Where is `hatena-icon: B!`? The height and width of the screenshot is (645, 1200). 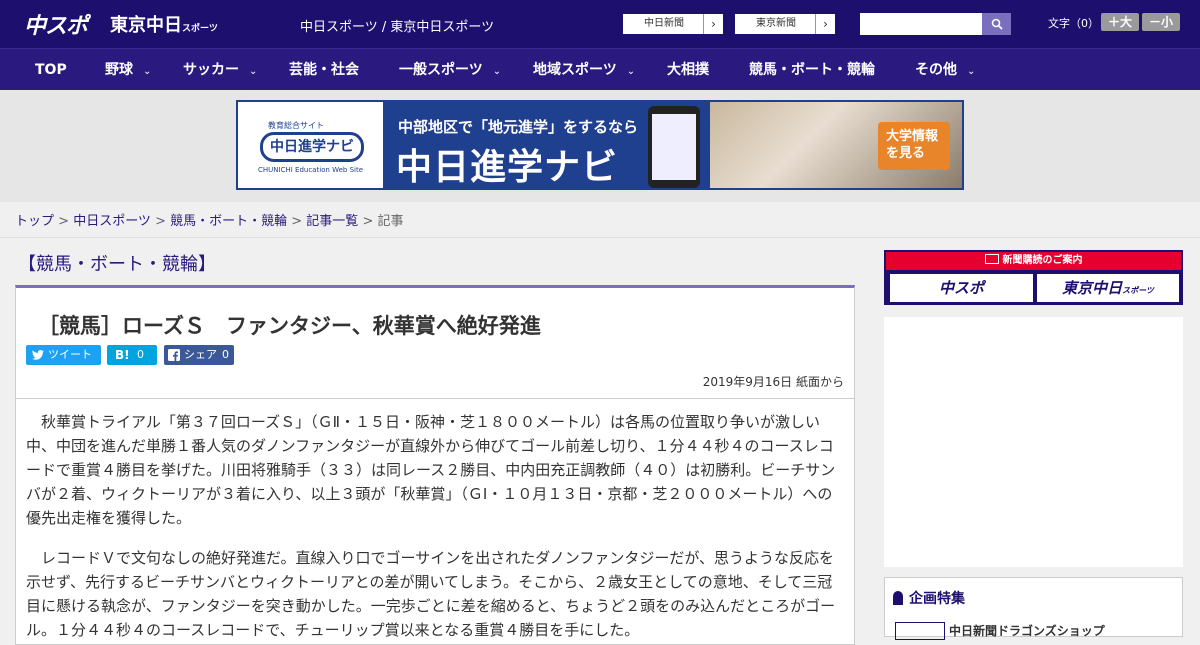
hatena-icon: B! is located at coordinates (122, 355).